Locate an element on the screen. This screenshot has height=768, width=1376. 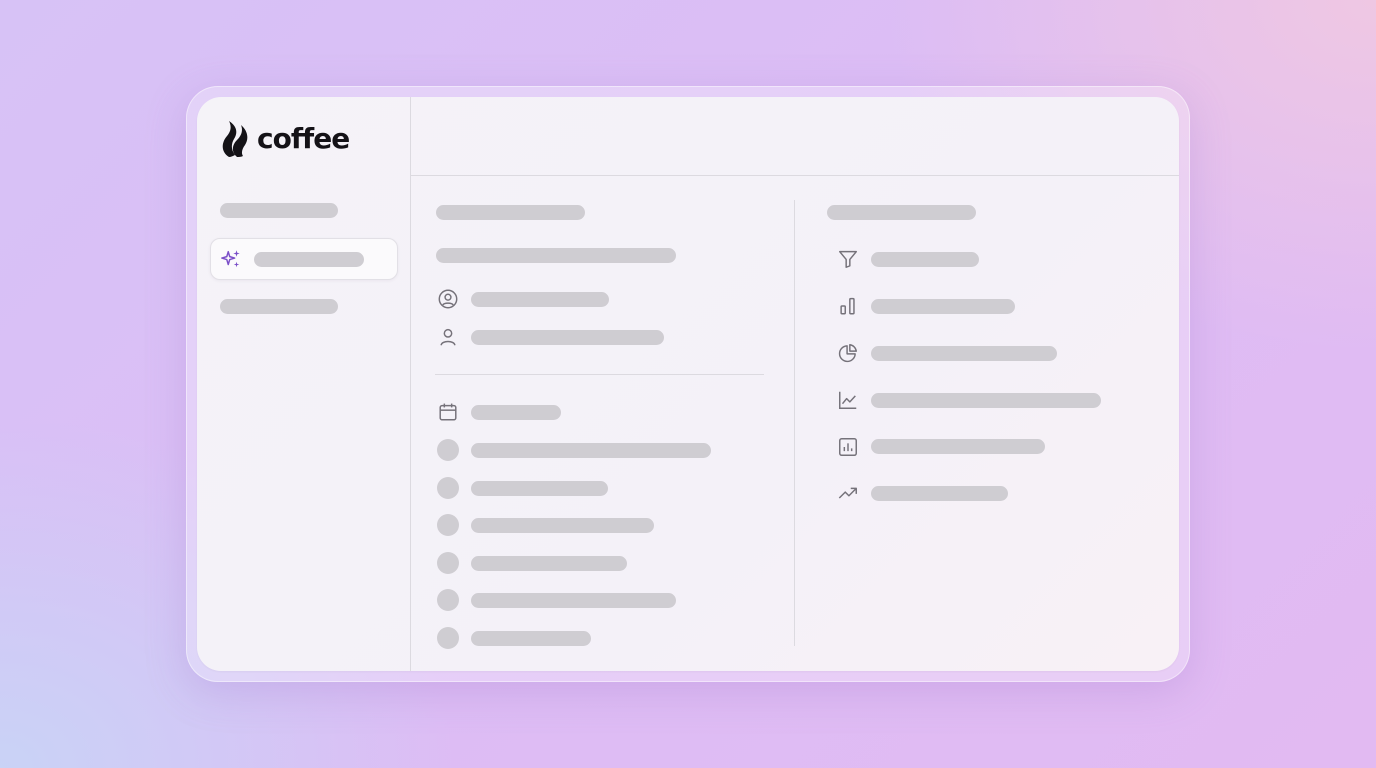
app-name: coffee is located at coordinates (303, 138).